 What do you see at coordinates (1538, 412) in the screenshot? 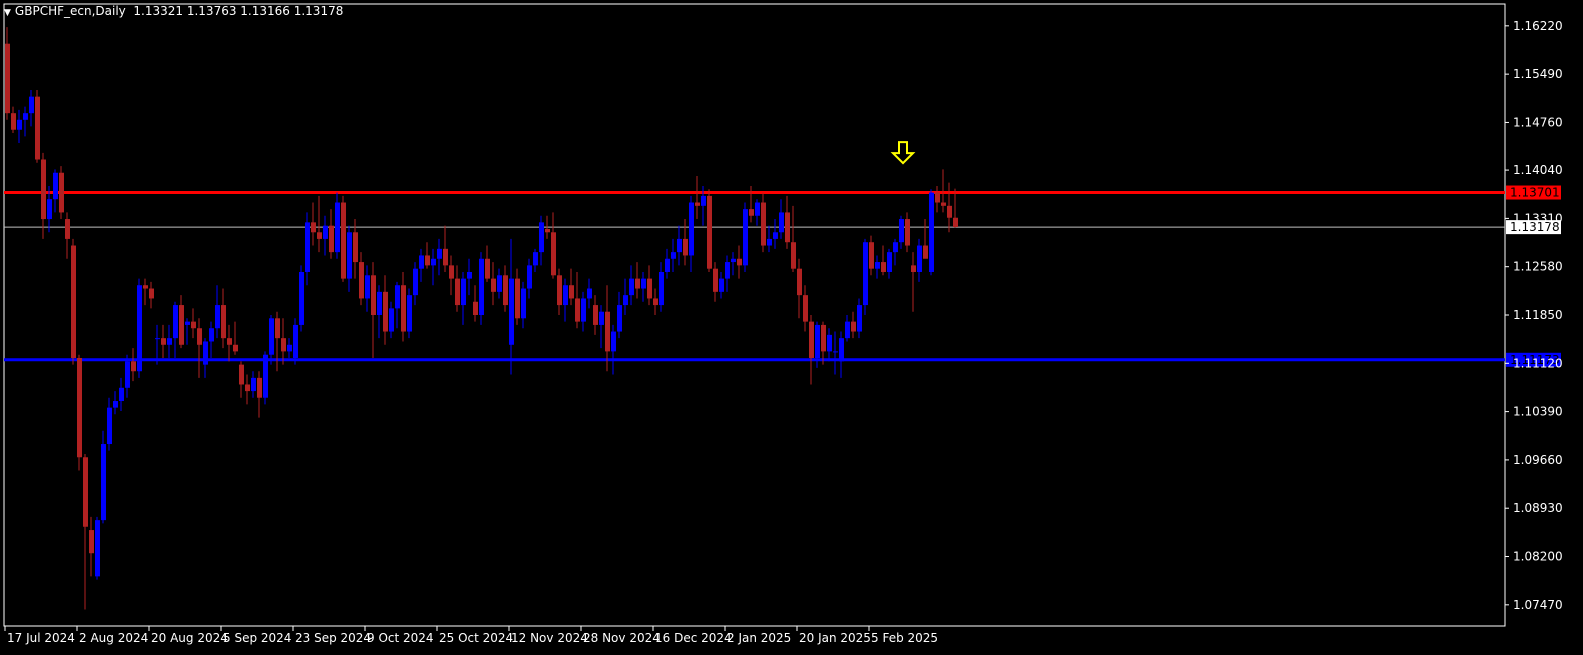
I see `y-tick-label: 1.10390` at bounding box center [1538, 412].